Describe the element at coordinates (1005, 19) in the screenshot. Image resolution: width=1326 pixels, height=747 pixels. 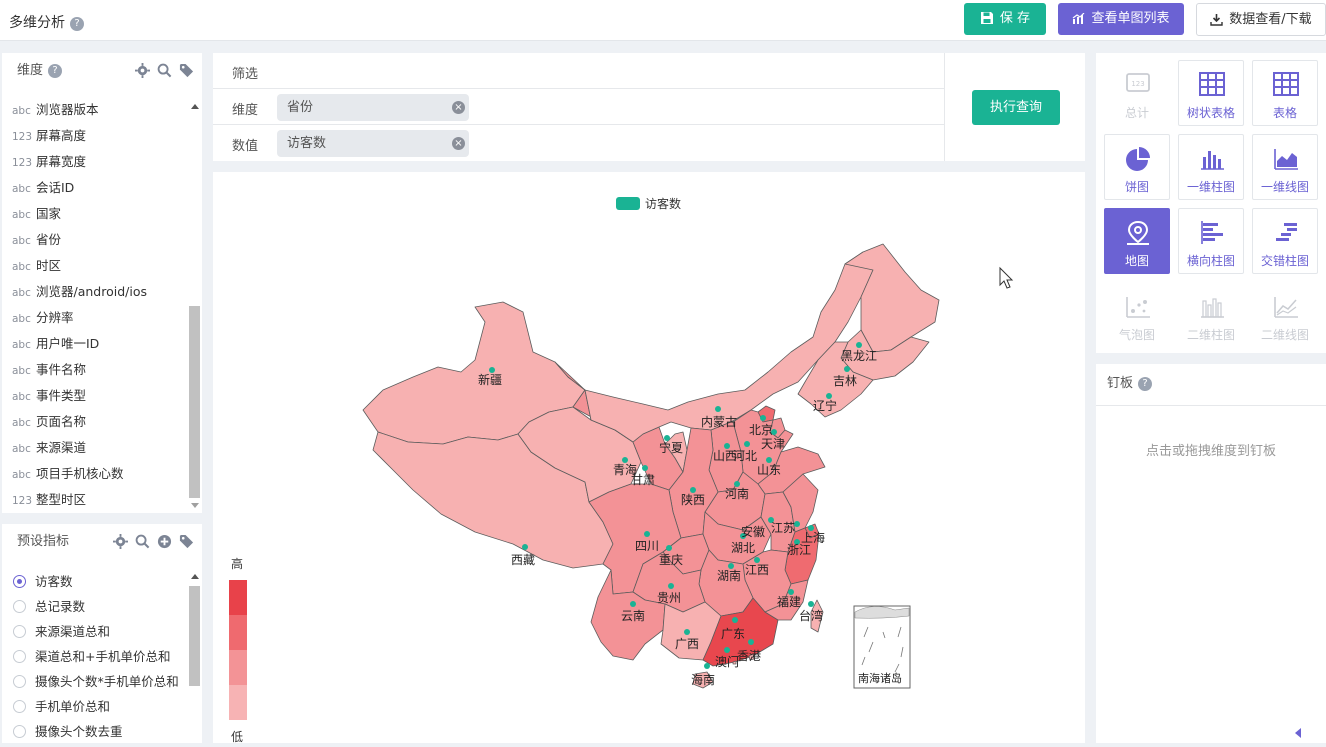
I see `save-button: 保 存` at that location.